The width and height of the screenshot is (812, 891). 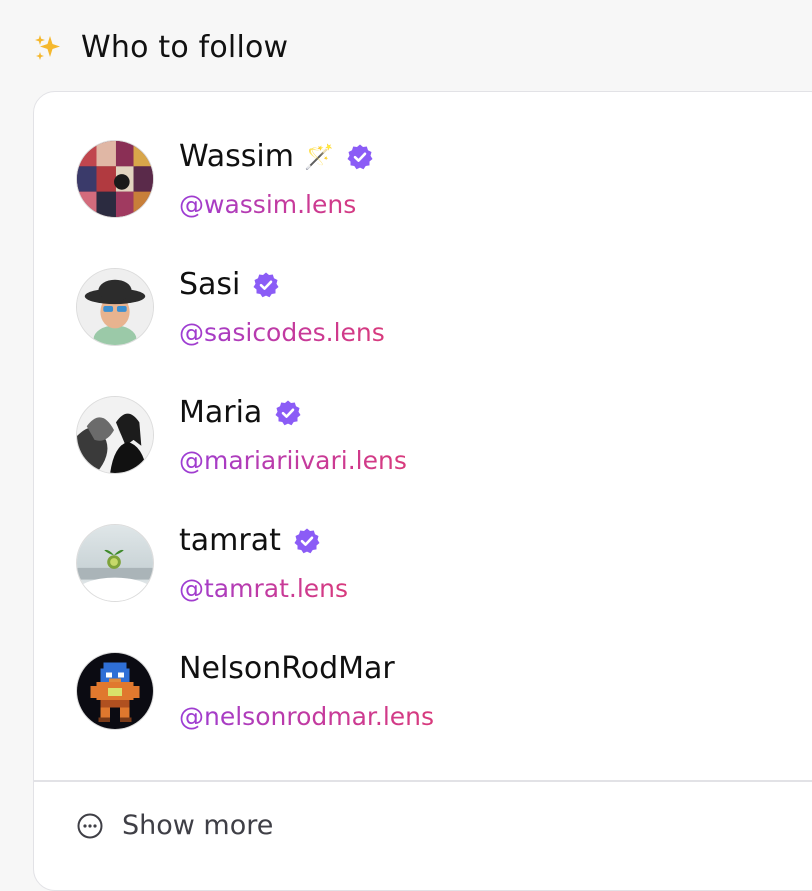 I want to click on user-handle: @sasicodes.lens, so click(x=282, y=333).